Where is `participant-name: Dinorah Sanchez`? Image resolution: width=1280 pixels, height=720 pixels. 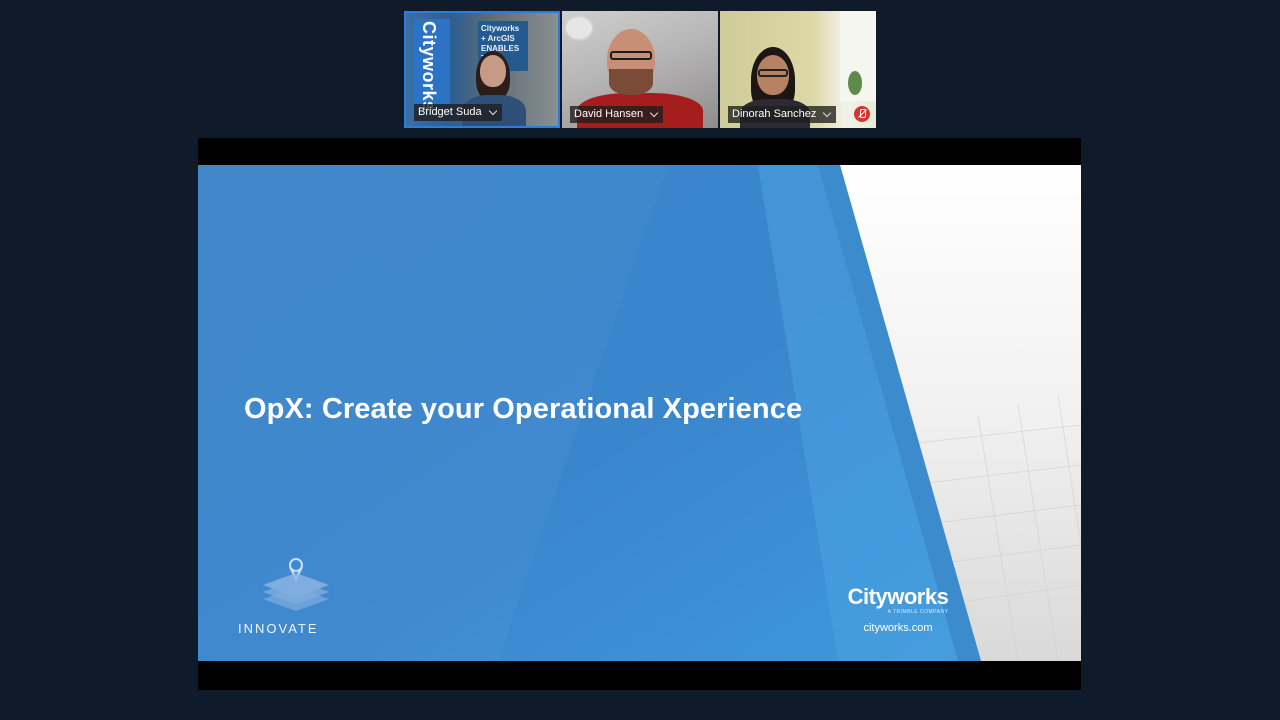
participant-name: Dinorah Sanchez is located at coordinates (774, 114).